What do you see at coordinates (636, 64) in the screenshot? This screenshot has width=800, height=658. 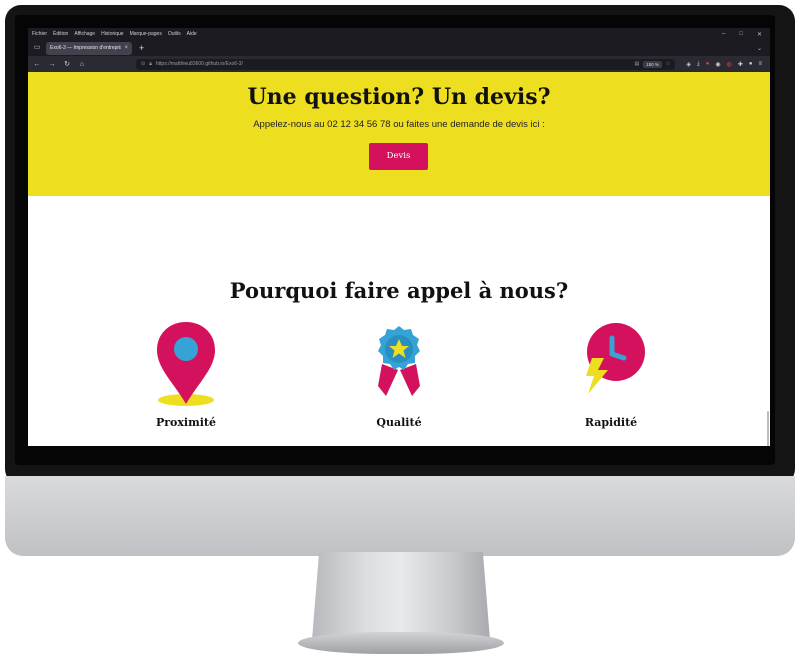 I see `reader-view-icon: ▤` at bounding box center [636, 64].